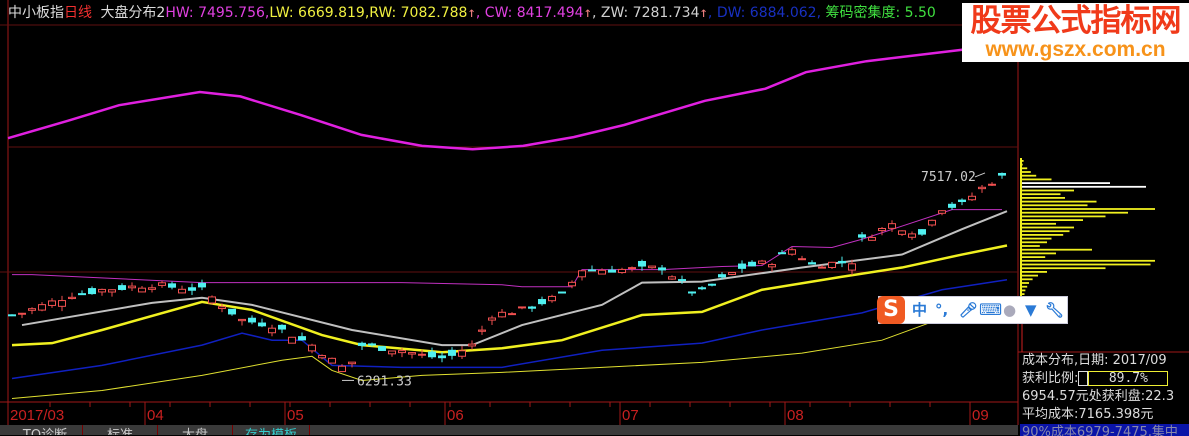 The image size is (1189, 436). I want to click on profit-ratio: 89.7%, so click(1128, 378).